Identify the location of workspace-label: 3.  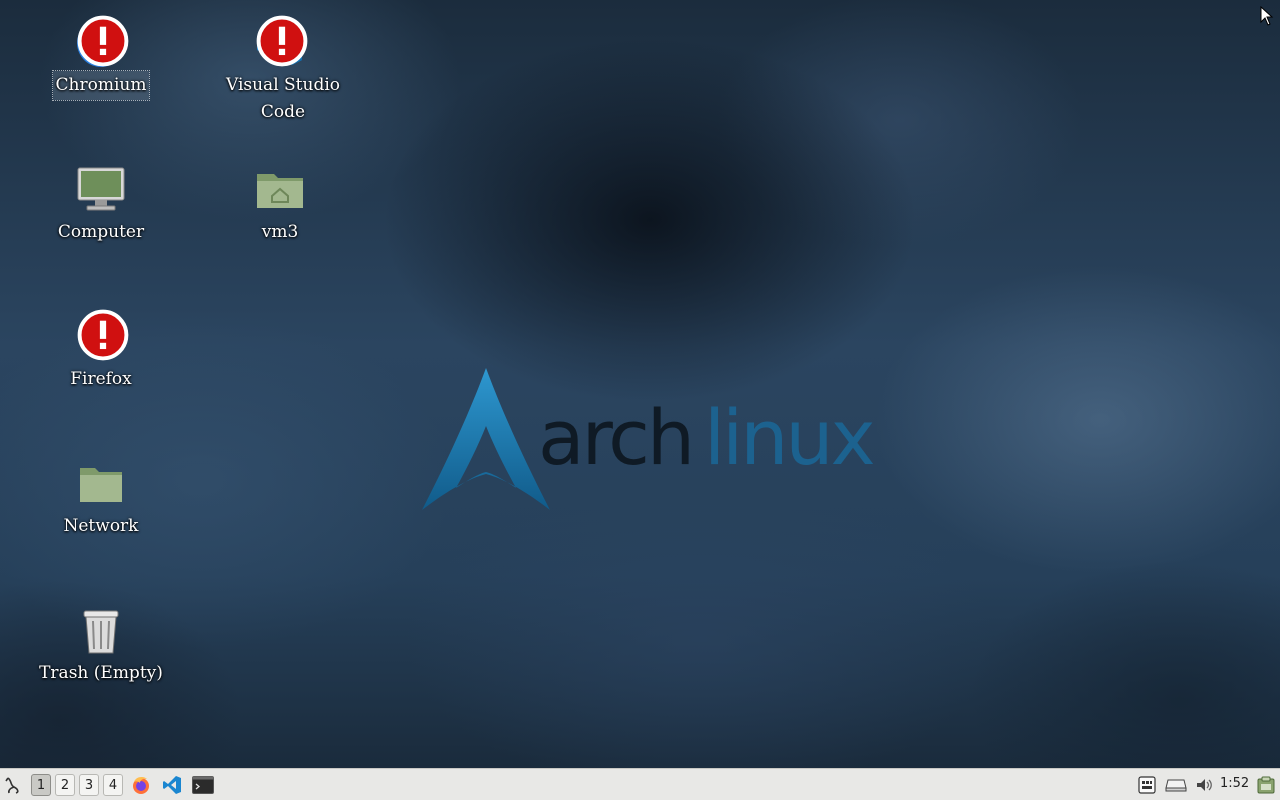
(89, 785).